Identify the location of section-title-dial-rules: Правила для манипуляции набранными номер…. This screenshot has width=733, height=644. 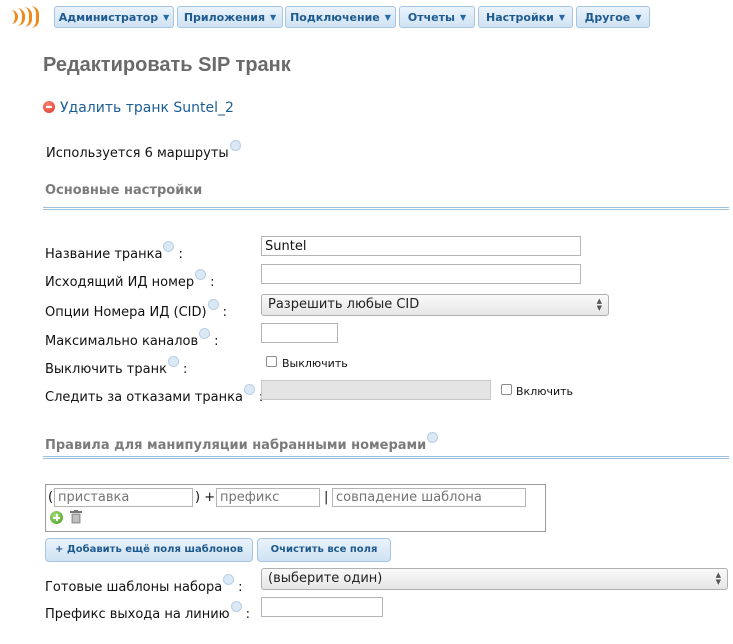
(242, 442).